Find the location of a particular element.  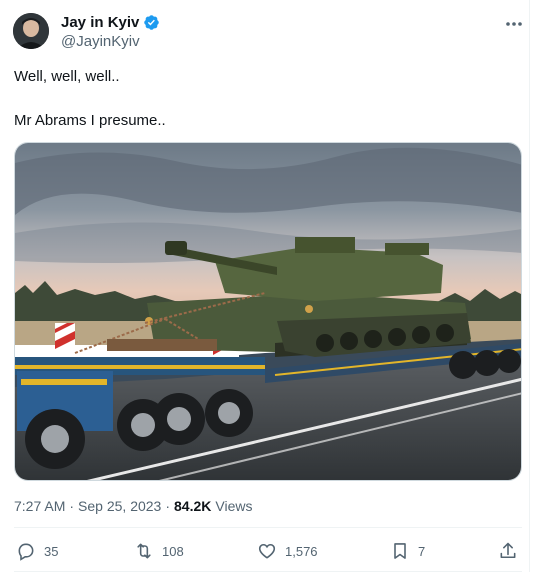

verified-badge-icon is located at coordinates (152, 22).